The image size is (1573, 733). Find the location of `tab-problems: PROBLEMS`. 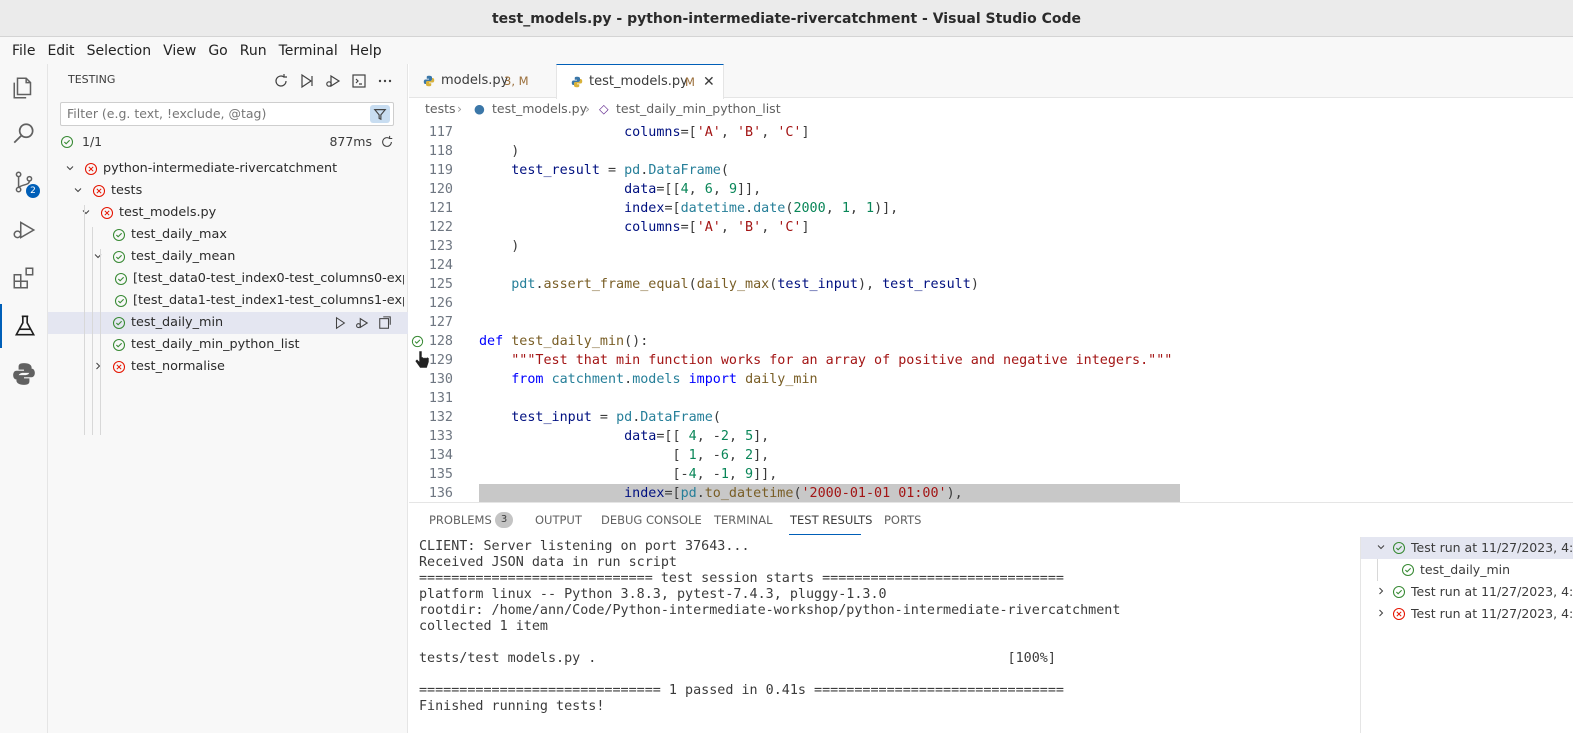

tab-problems: PROBLEMS is located at coordinates (460, 520).